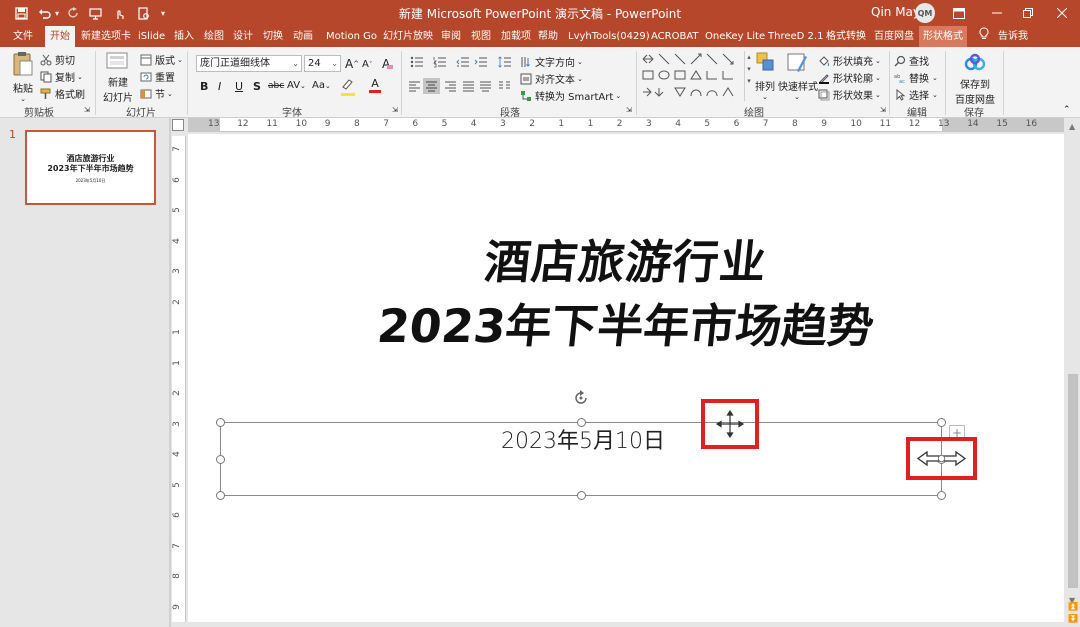  What do you see at coordinates (157, 76) in the screenshot?
I see `reset-button: 重置` at bounding box center [157, 76].